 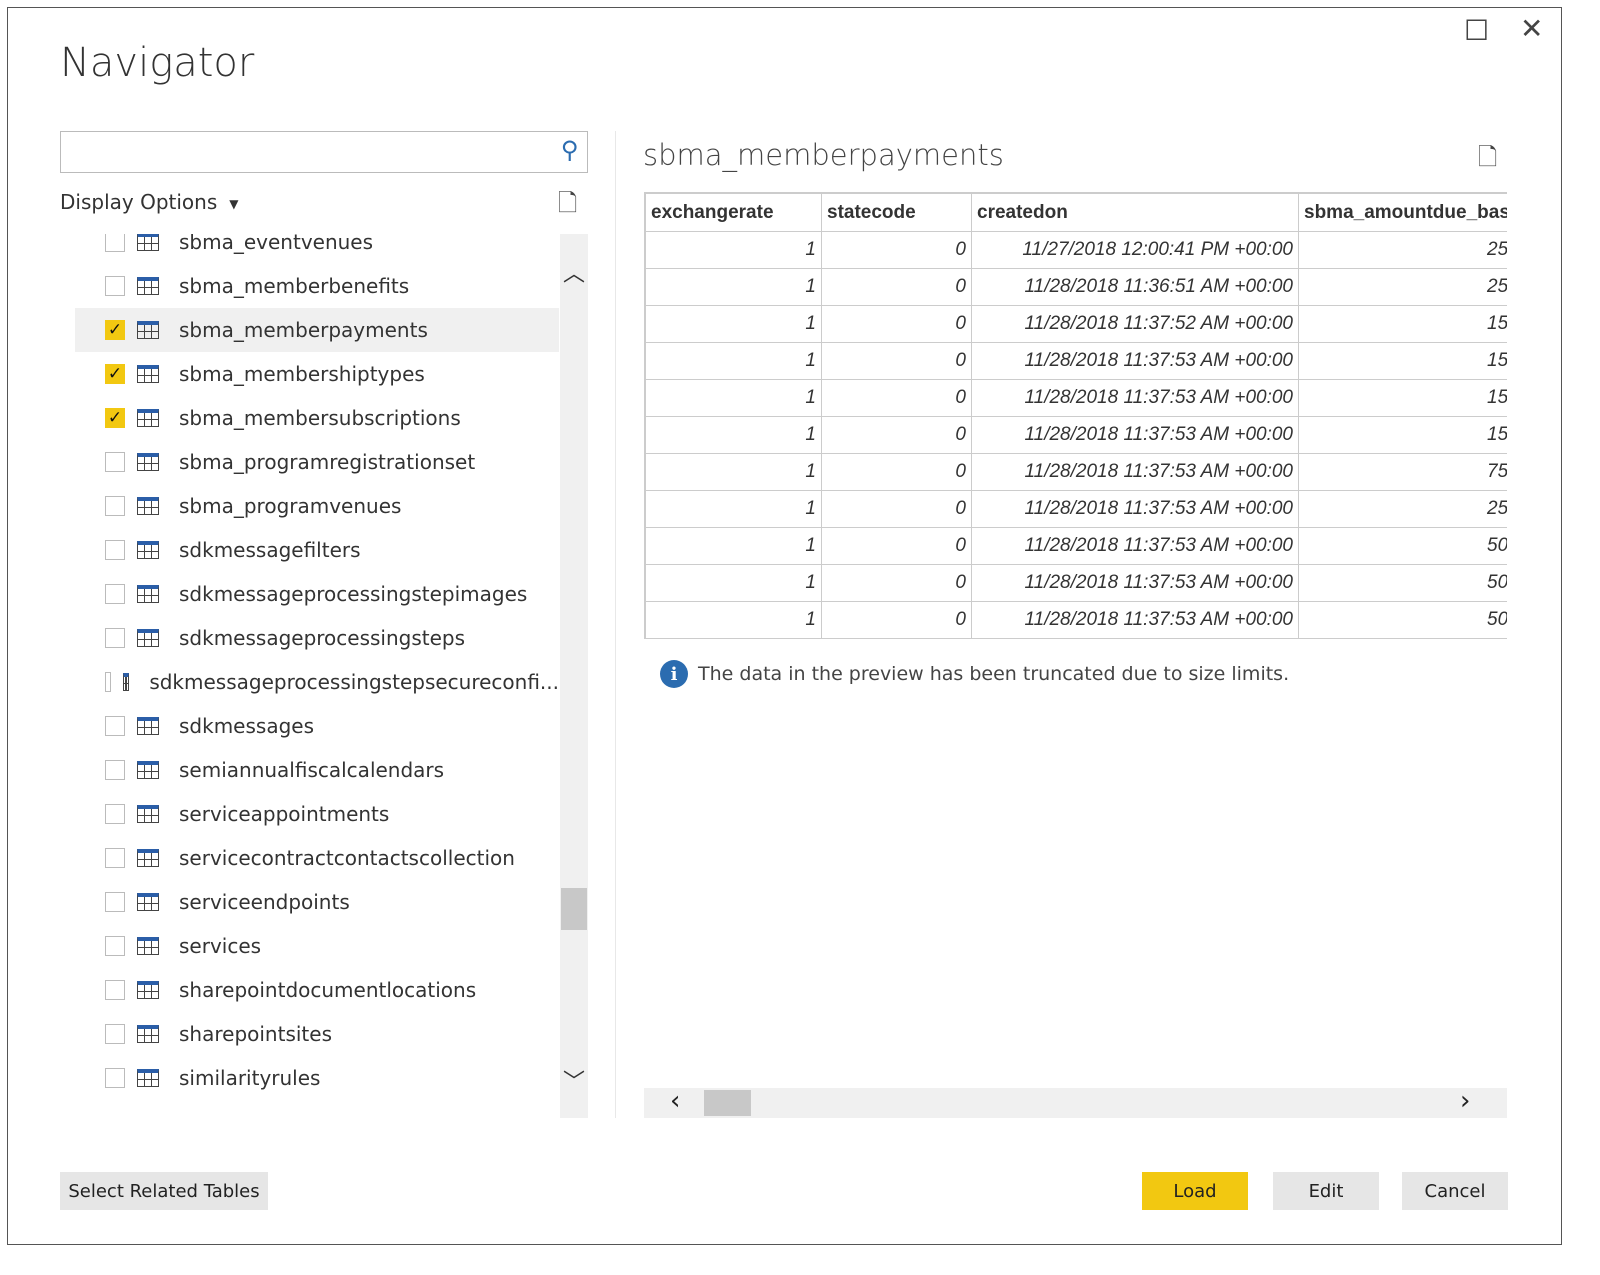 I want to click on table-name: serviceendpoints, so click(x=264, y=902).